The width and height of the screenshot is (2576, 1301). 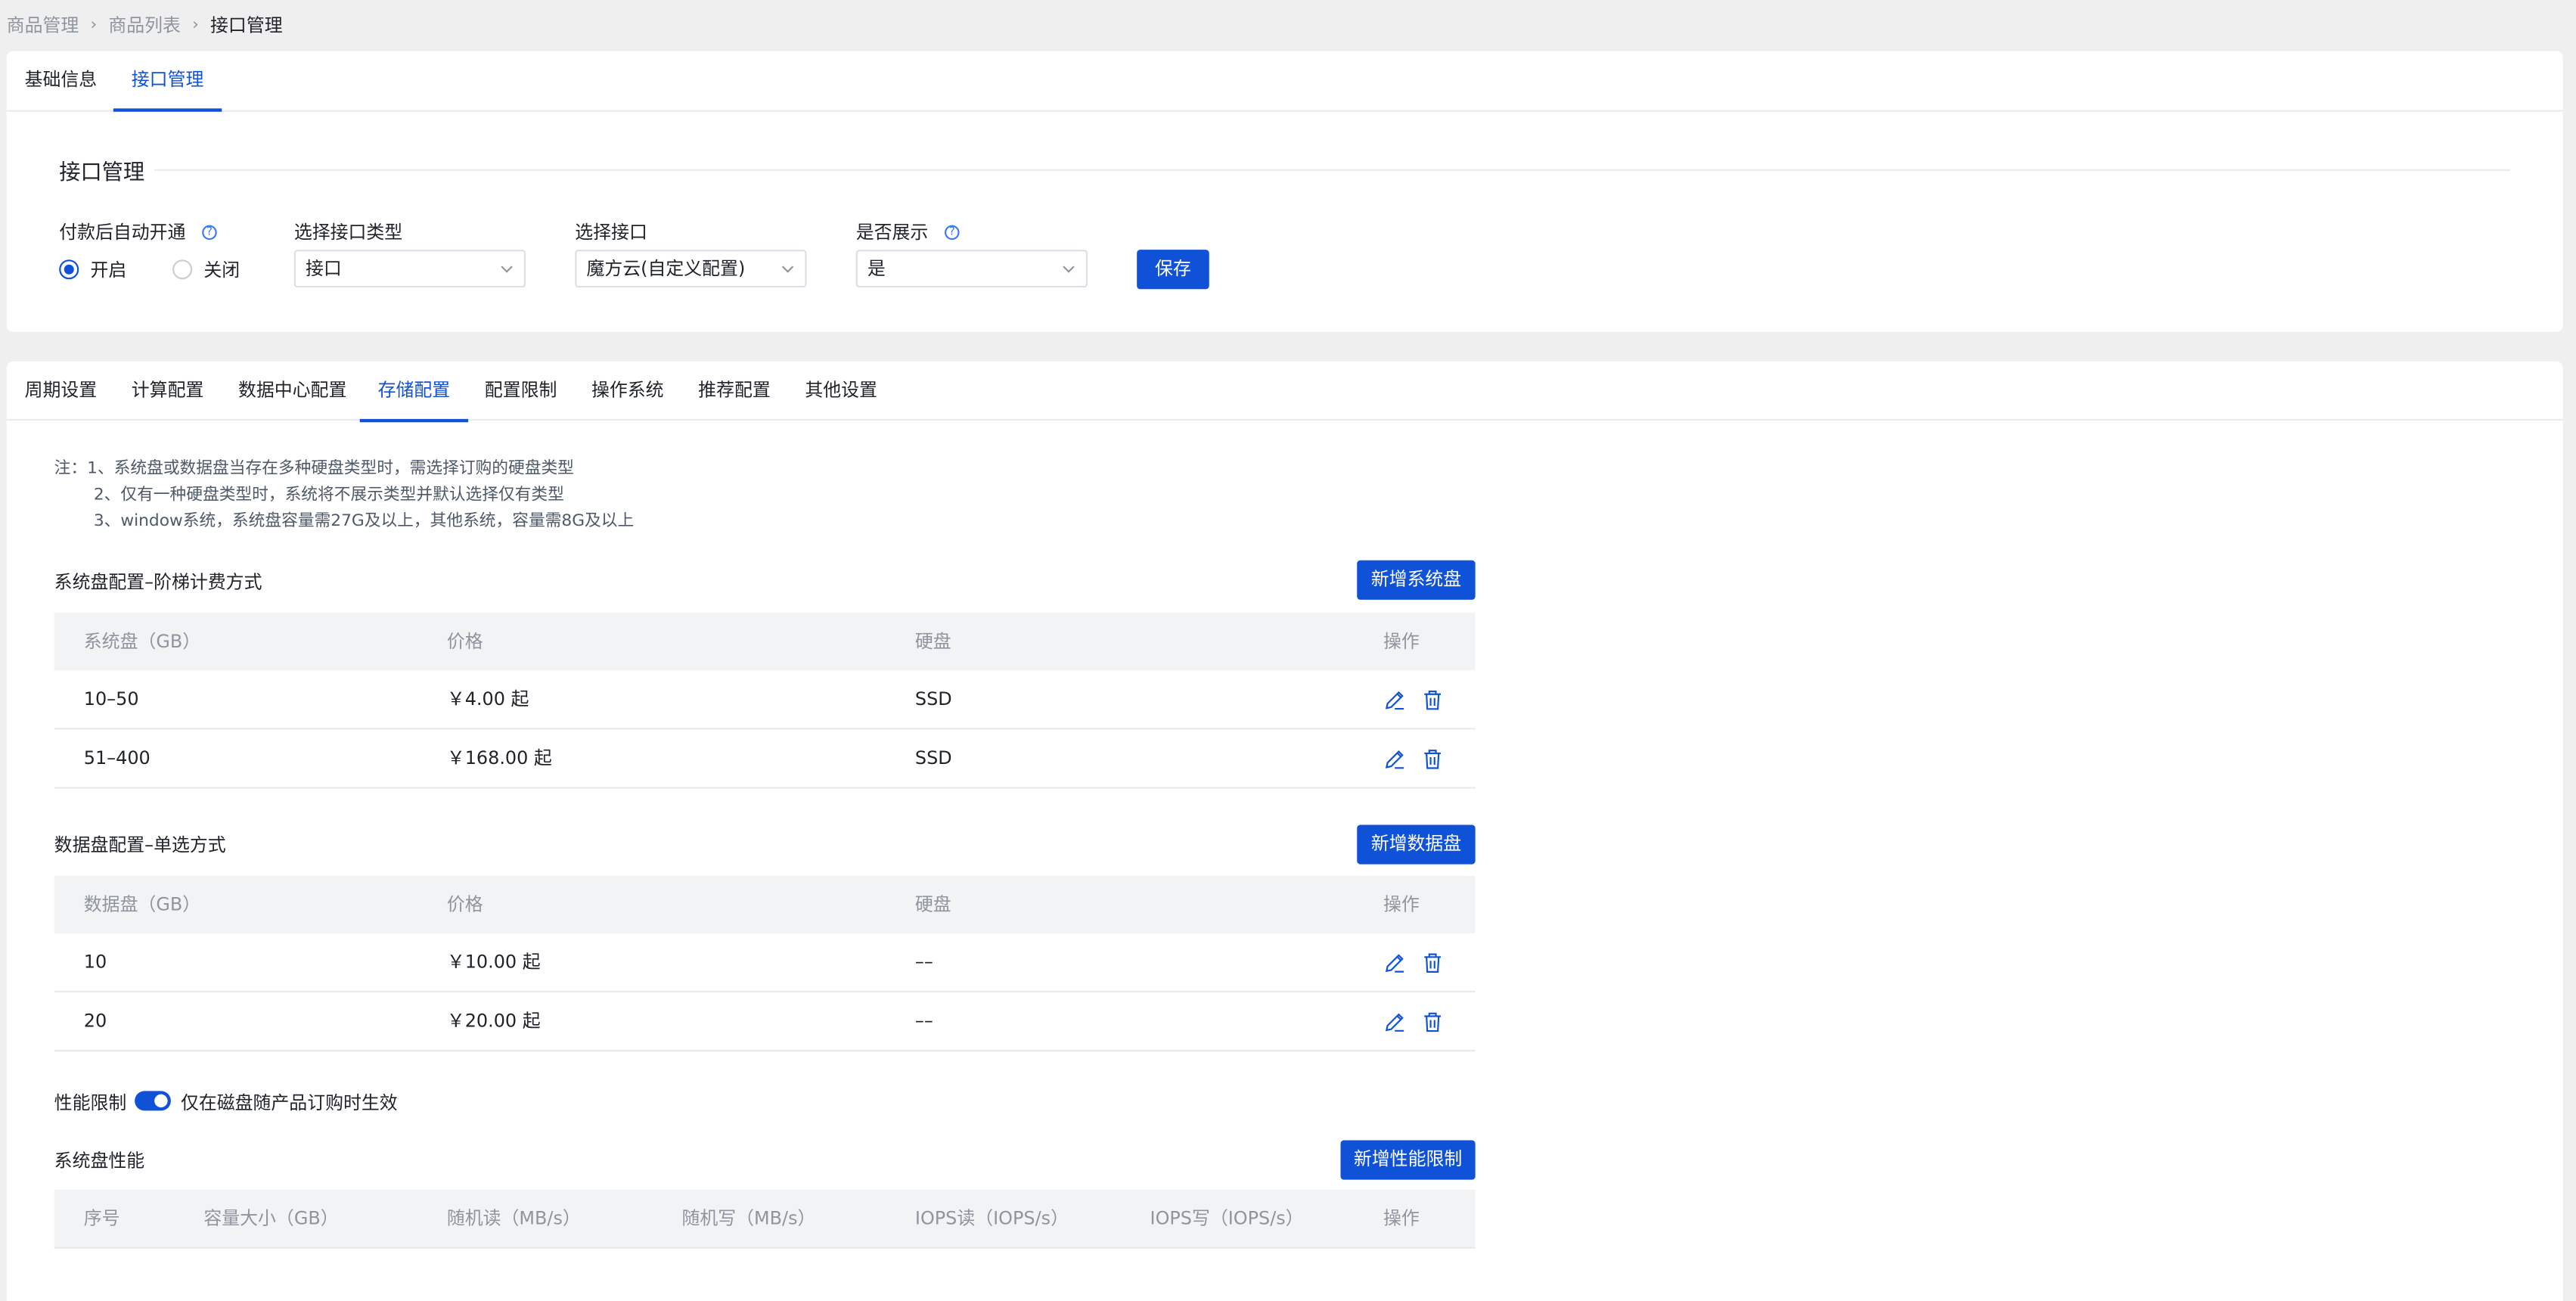 I want to click on col-header-iops-write: IOPS写（IOPS/s）, so click(x=1227, y=1218).